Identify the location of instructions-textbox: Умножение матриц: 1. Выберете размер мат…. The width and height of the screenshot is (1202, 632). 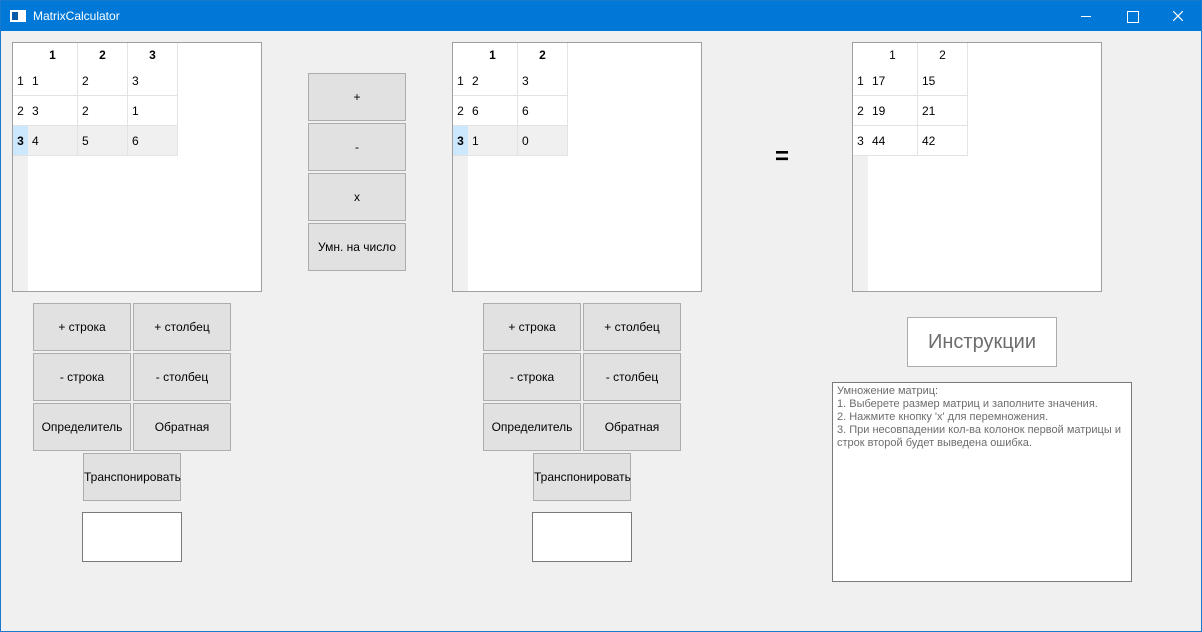
(982, 482).